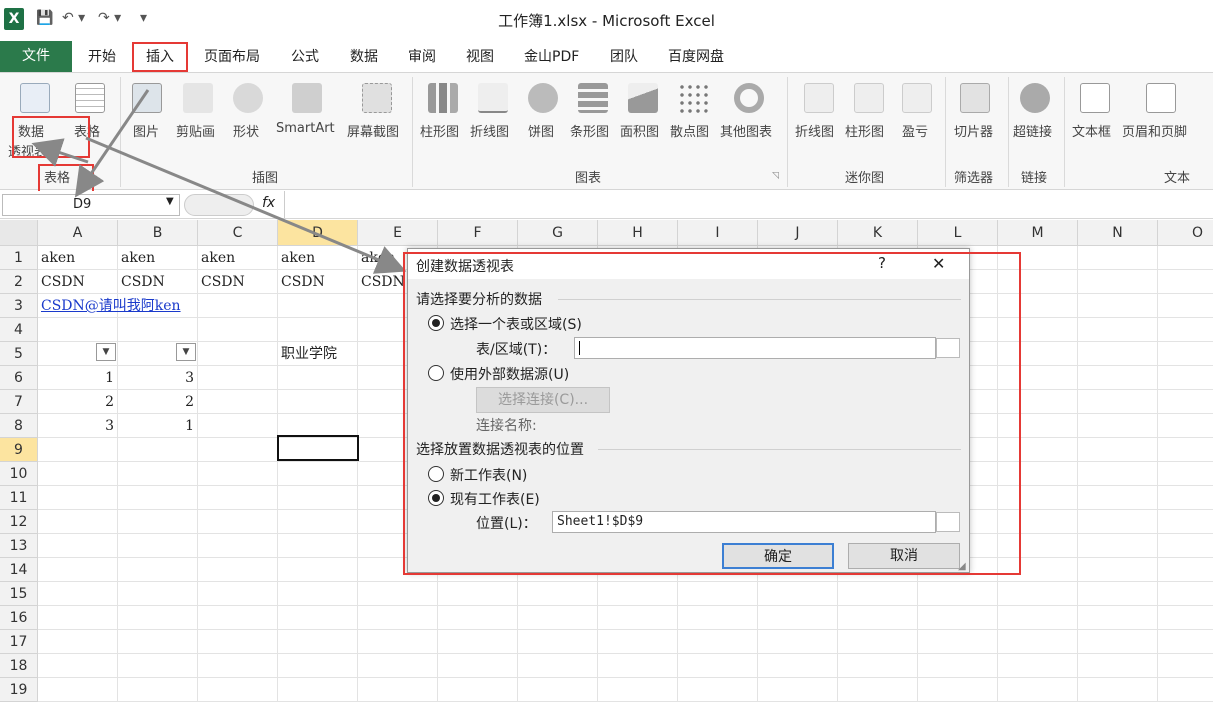 This screenshot has height=702, width=1213. I want to click on arrow-pivot-to-dialog, so click(246, 205).